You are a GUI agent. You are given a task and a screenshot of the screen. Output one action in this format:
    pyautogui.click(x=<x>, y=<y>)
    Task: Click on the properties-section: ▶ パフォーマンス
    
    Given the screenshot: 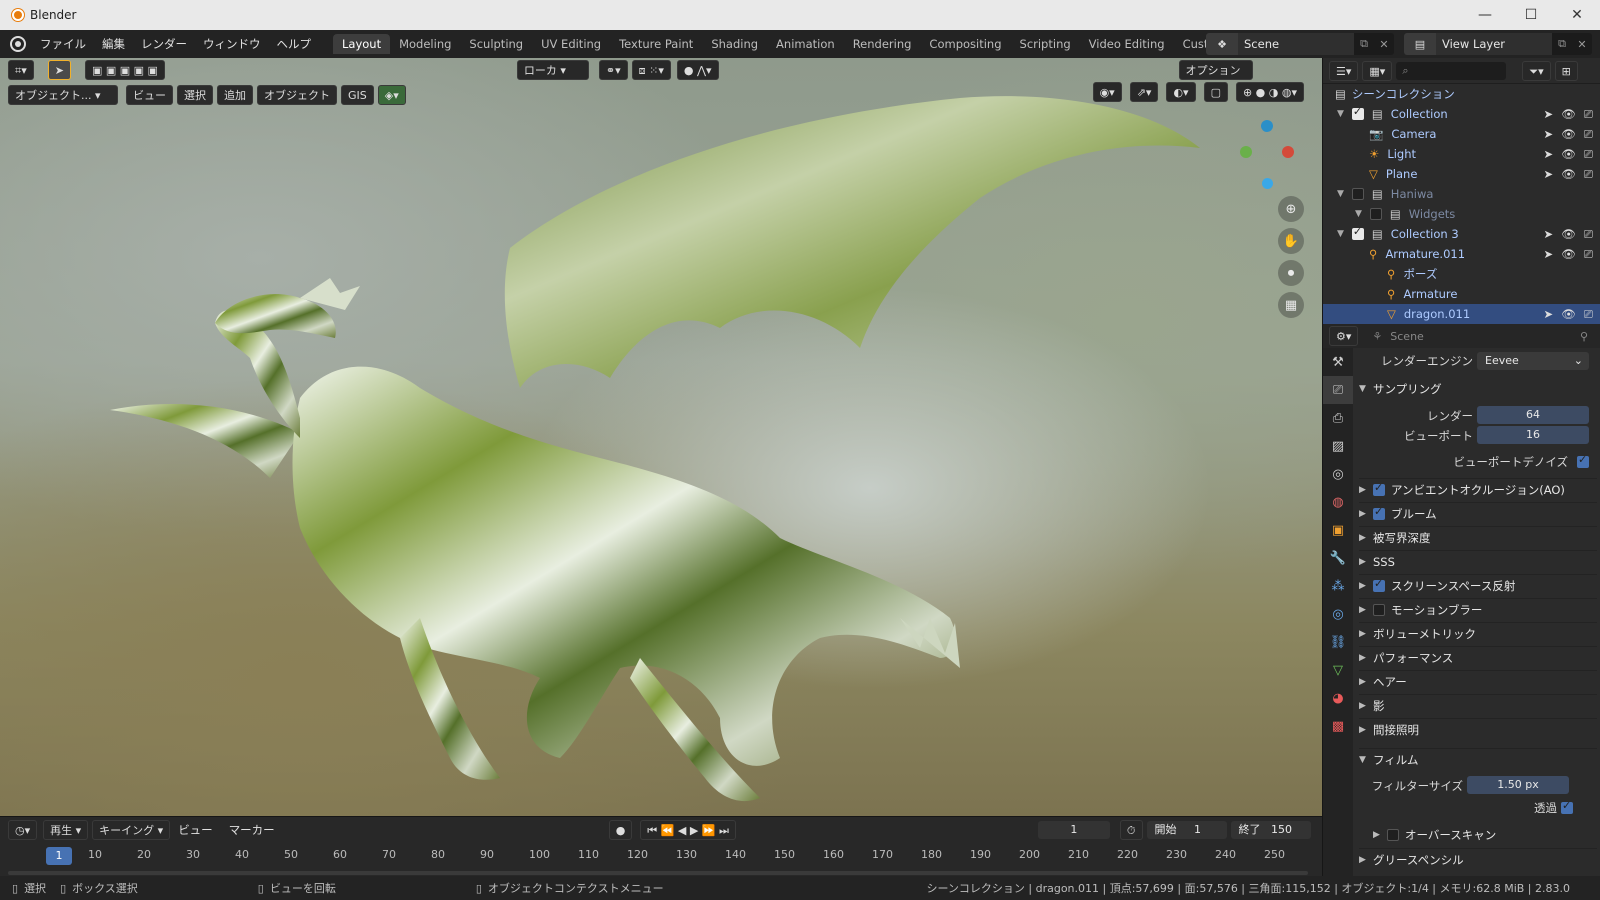 What is the action you would take?
    pyautogui.click(x=1478, y=657)
    